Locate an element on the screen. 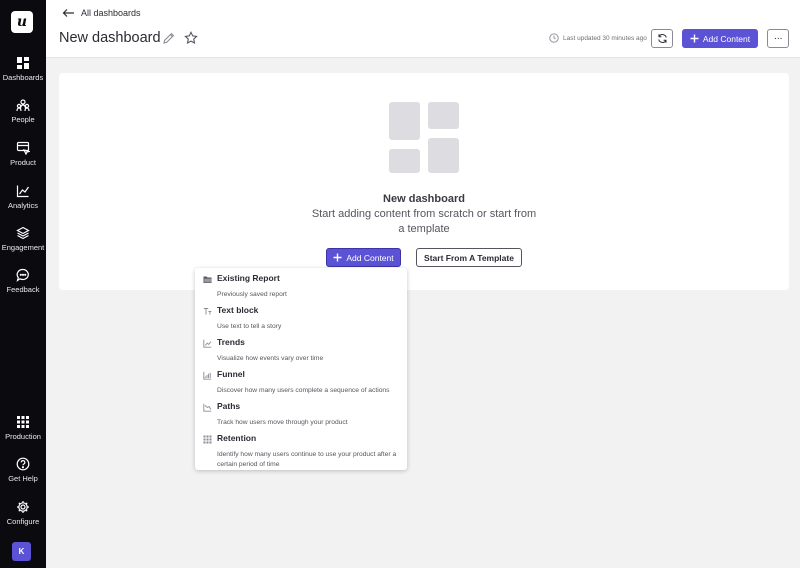 The width and height of the screenshot is (800, 568). last-updated: Last updated 30 minutes ago is located at coordinates (598, 38).